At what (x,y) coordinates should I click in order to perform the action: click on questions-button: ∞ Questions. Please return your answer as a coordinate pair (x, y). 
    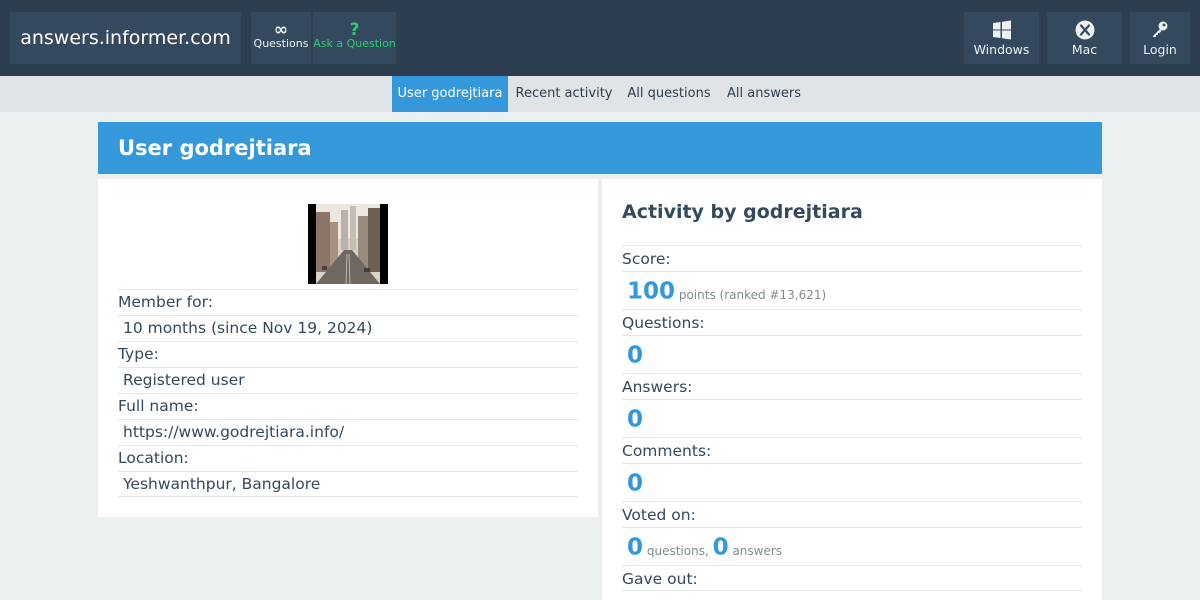
    Looking at the image, I should click on (281, 38).